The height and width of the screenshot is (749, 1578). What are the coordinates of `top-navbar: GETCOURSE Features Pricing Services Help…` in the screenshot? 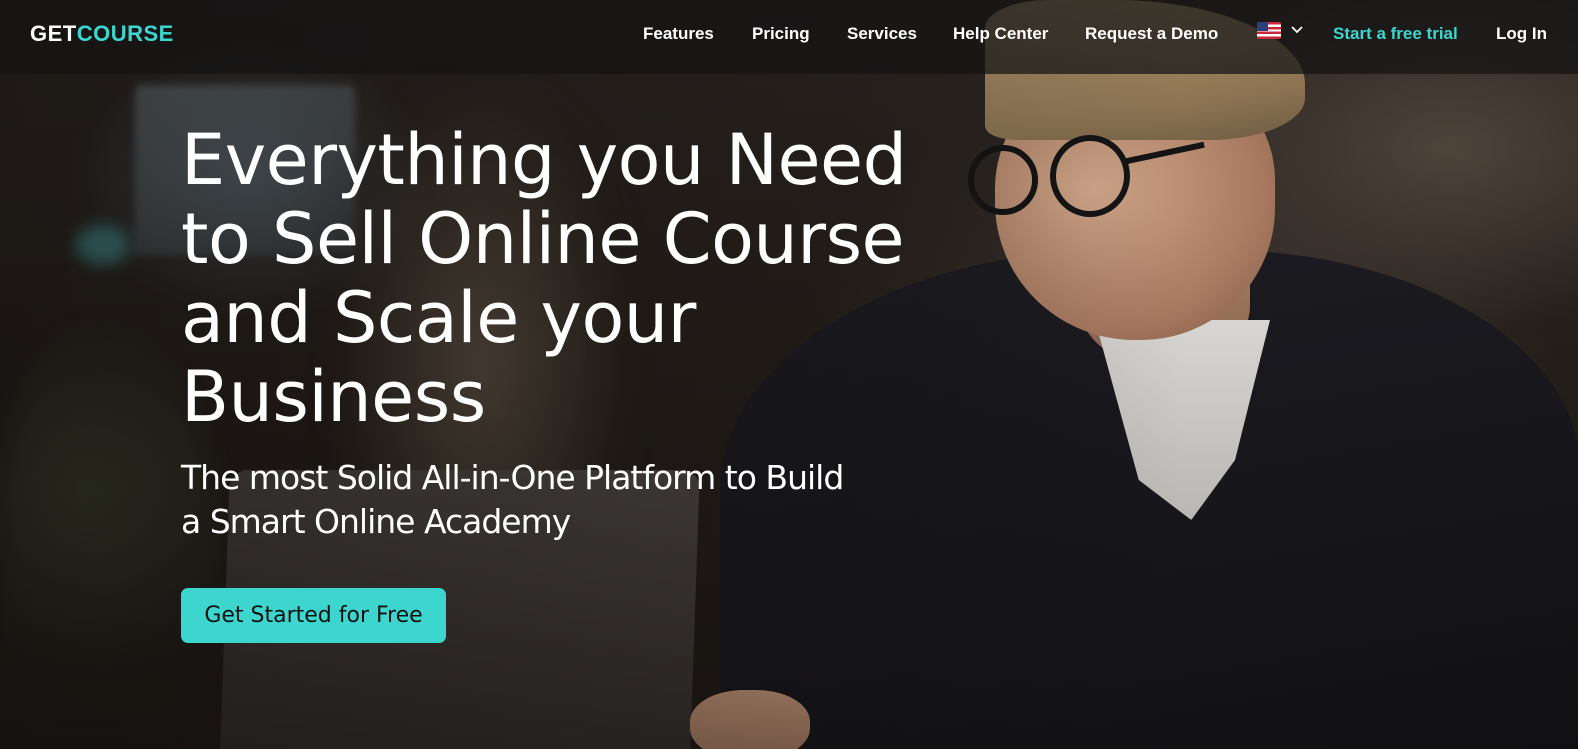 It's located at (789, 37).